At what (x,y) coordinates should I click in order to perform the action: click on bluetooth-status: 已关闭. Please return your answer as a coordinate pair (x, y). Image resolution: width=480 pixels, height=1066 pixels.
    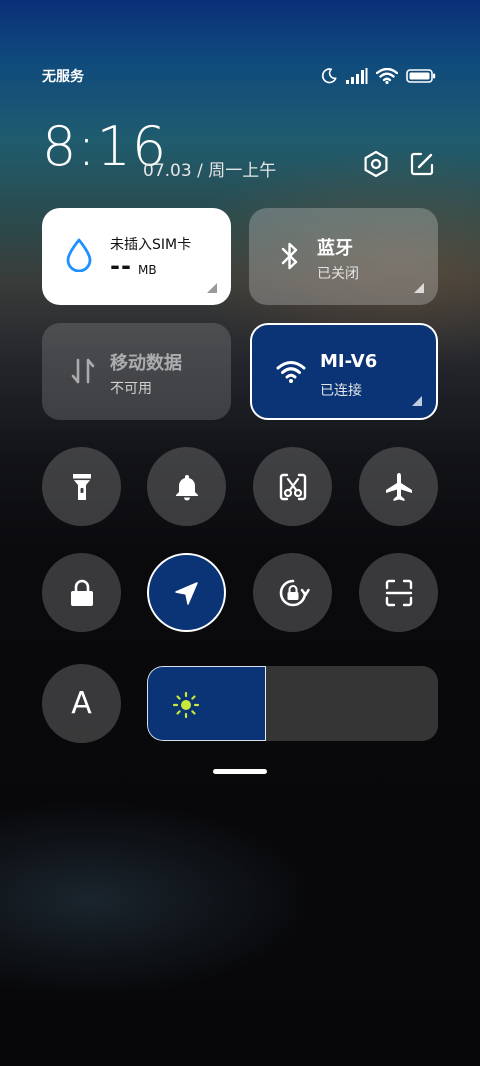
    Looking at the image, I should click on (338, 274).